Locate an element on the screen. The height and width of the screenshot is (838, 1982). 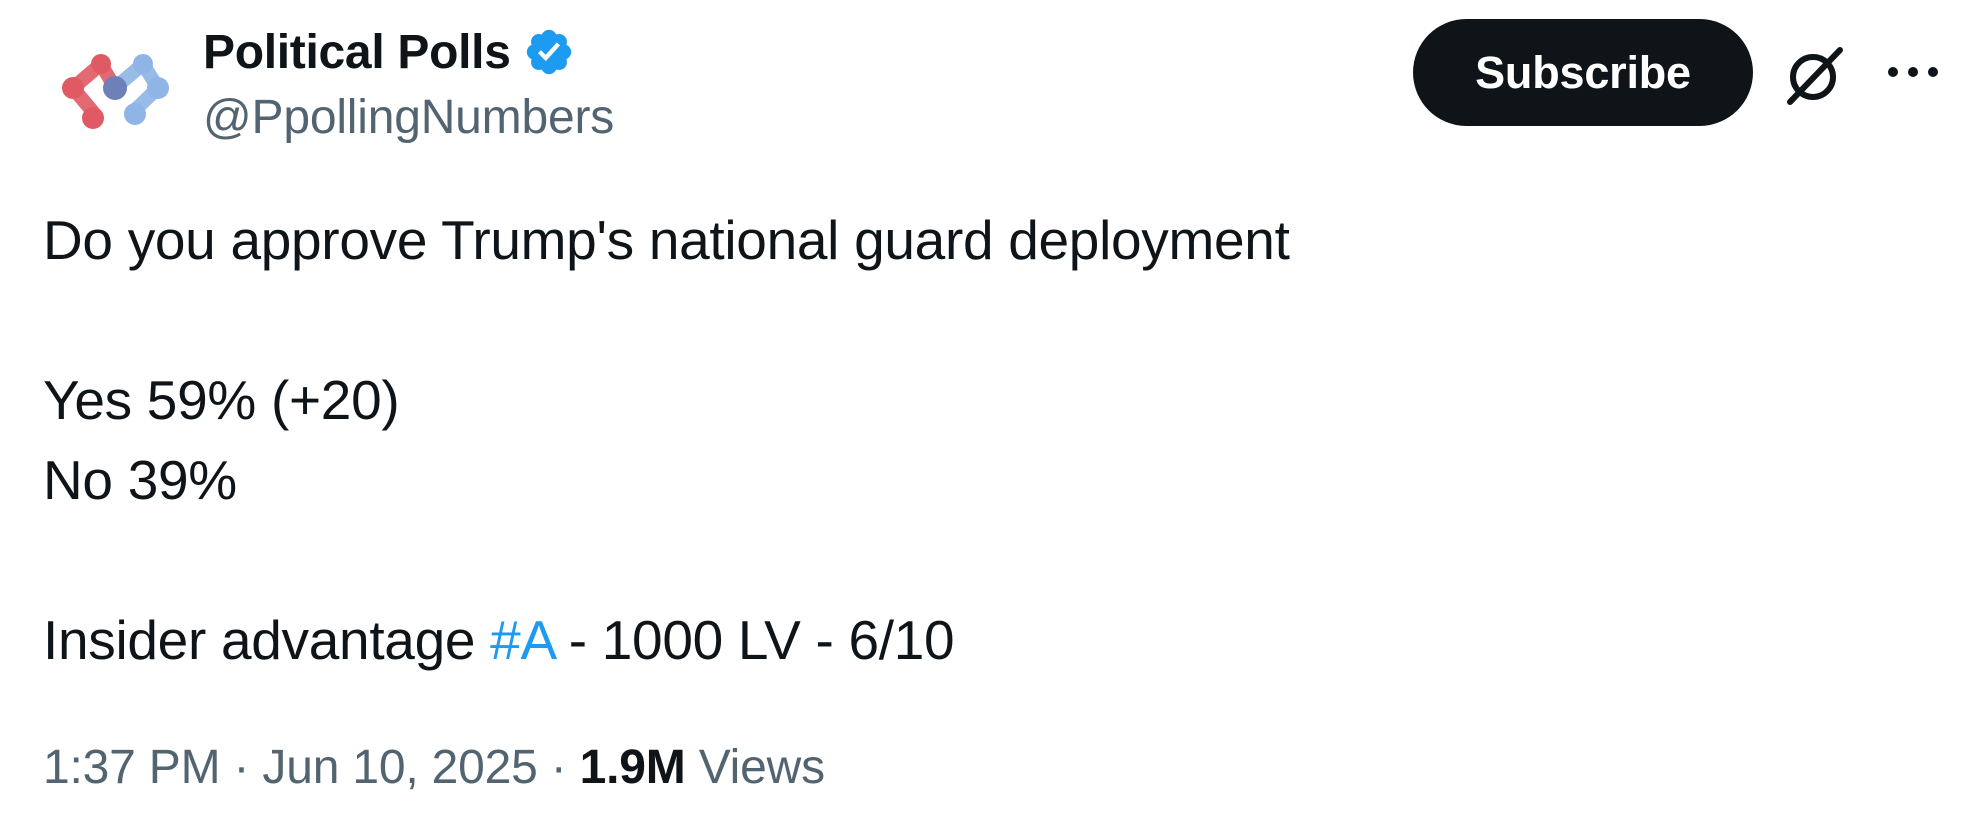
tweet-line-source: Insider advantage #A - 1000 LV - 6/10 is located at coordinates (666, 640).